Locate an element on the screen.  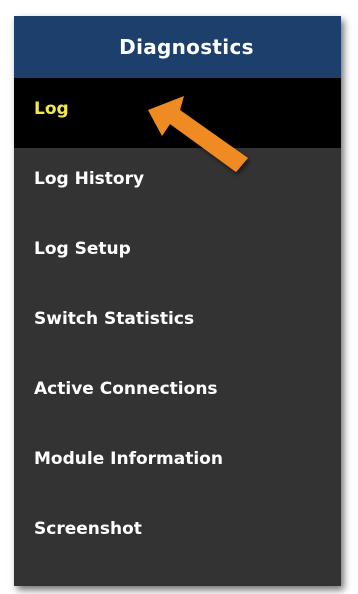
menu-item-label: Screenshot is located at coordinates (88, 529).